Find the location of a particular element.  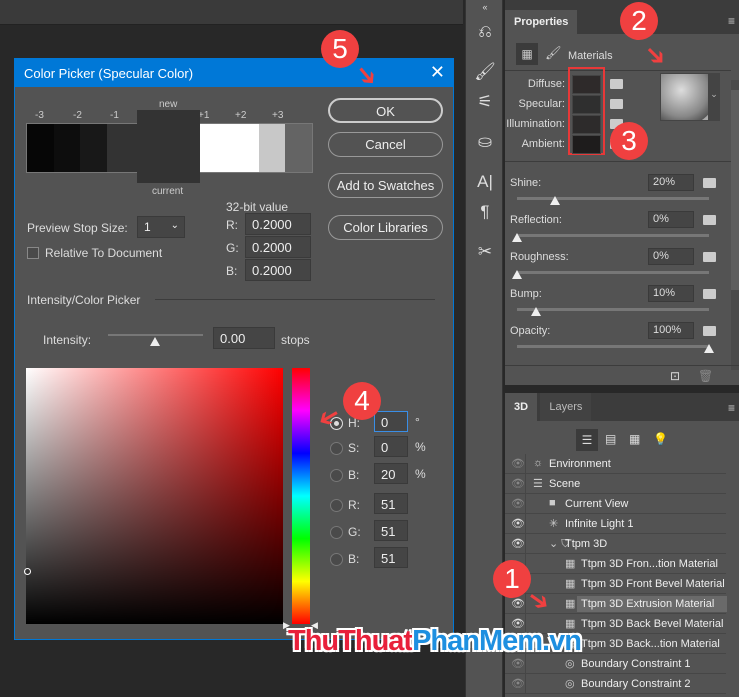

relative-checkbox is located at coordinates (33, 253).